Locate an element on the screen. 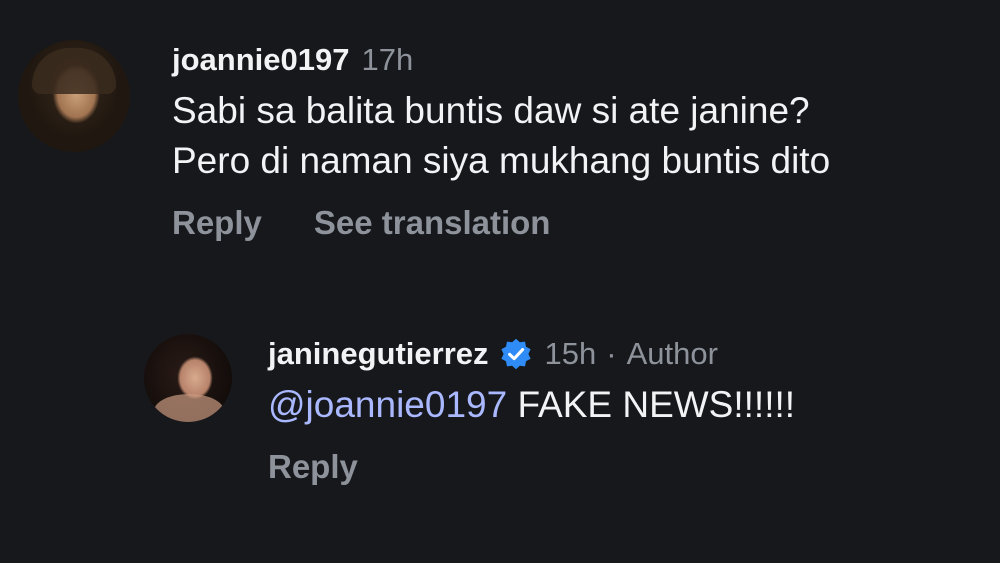  verified-badge-icon is located at coordinates (515, 354).